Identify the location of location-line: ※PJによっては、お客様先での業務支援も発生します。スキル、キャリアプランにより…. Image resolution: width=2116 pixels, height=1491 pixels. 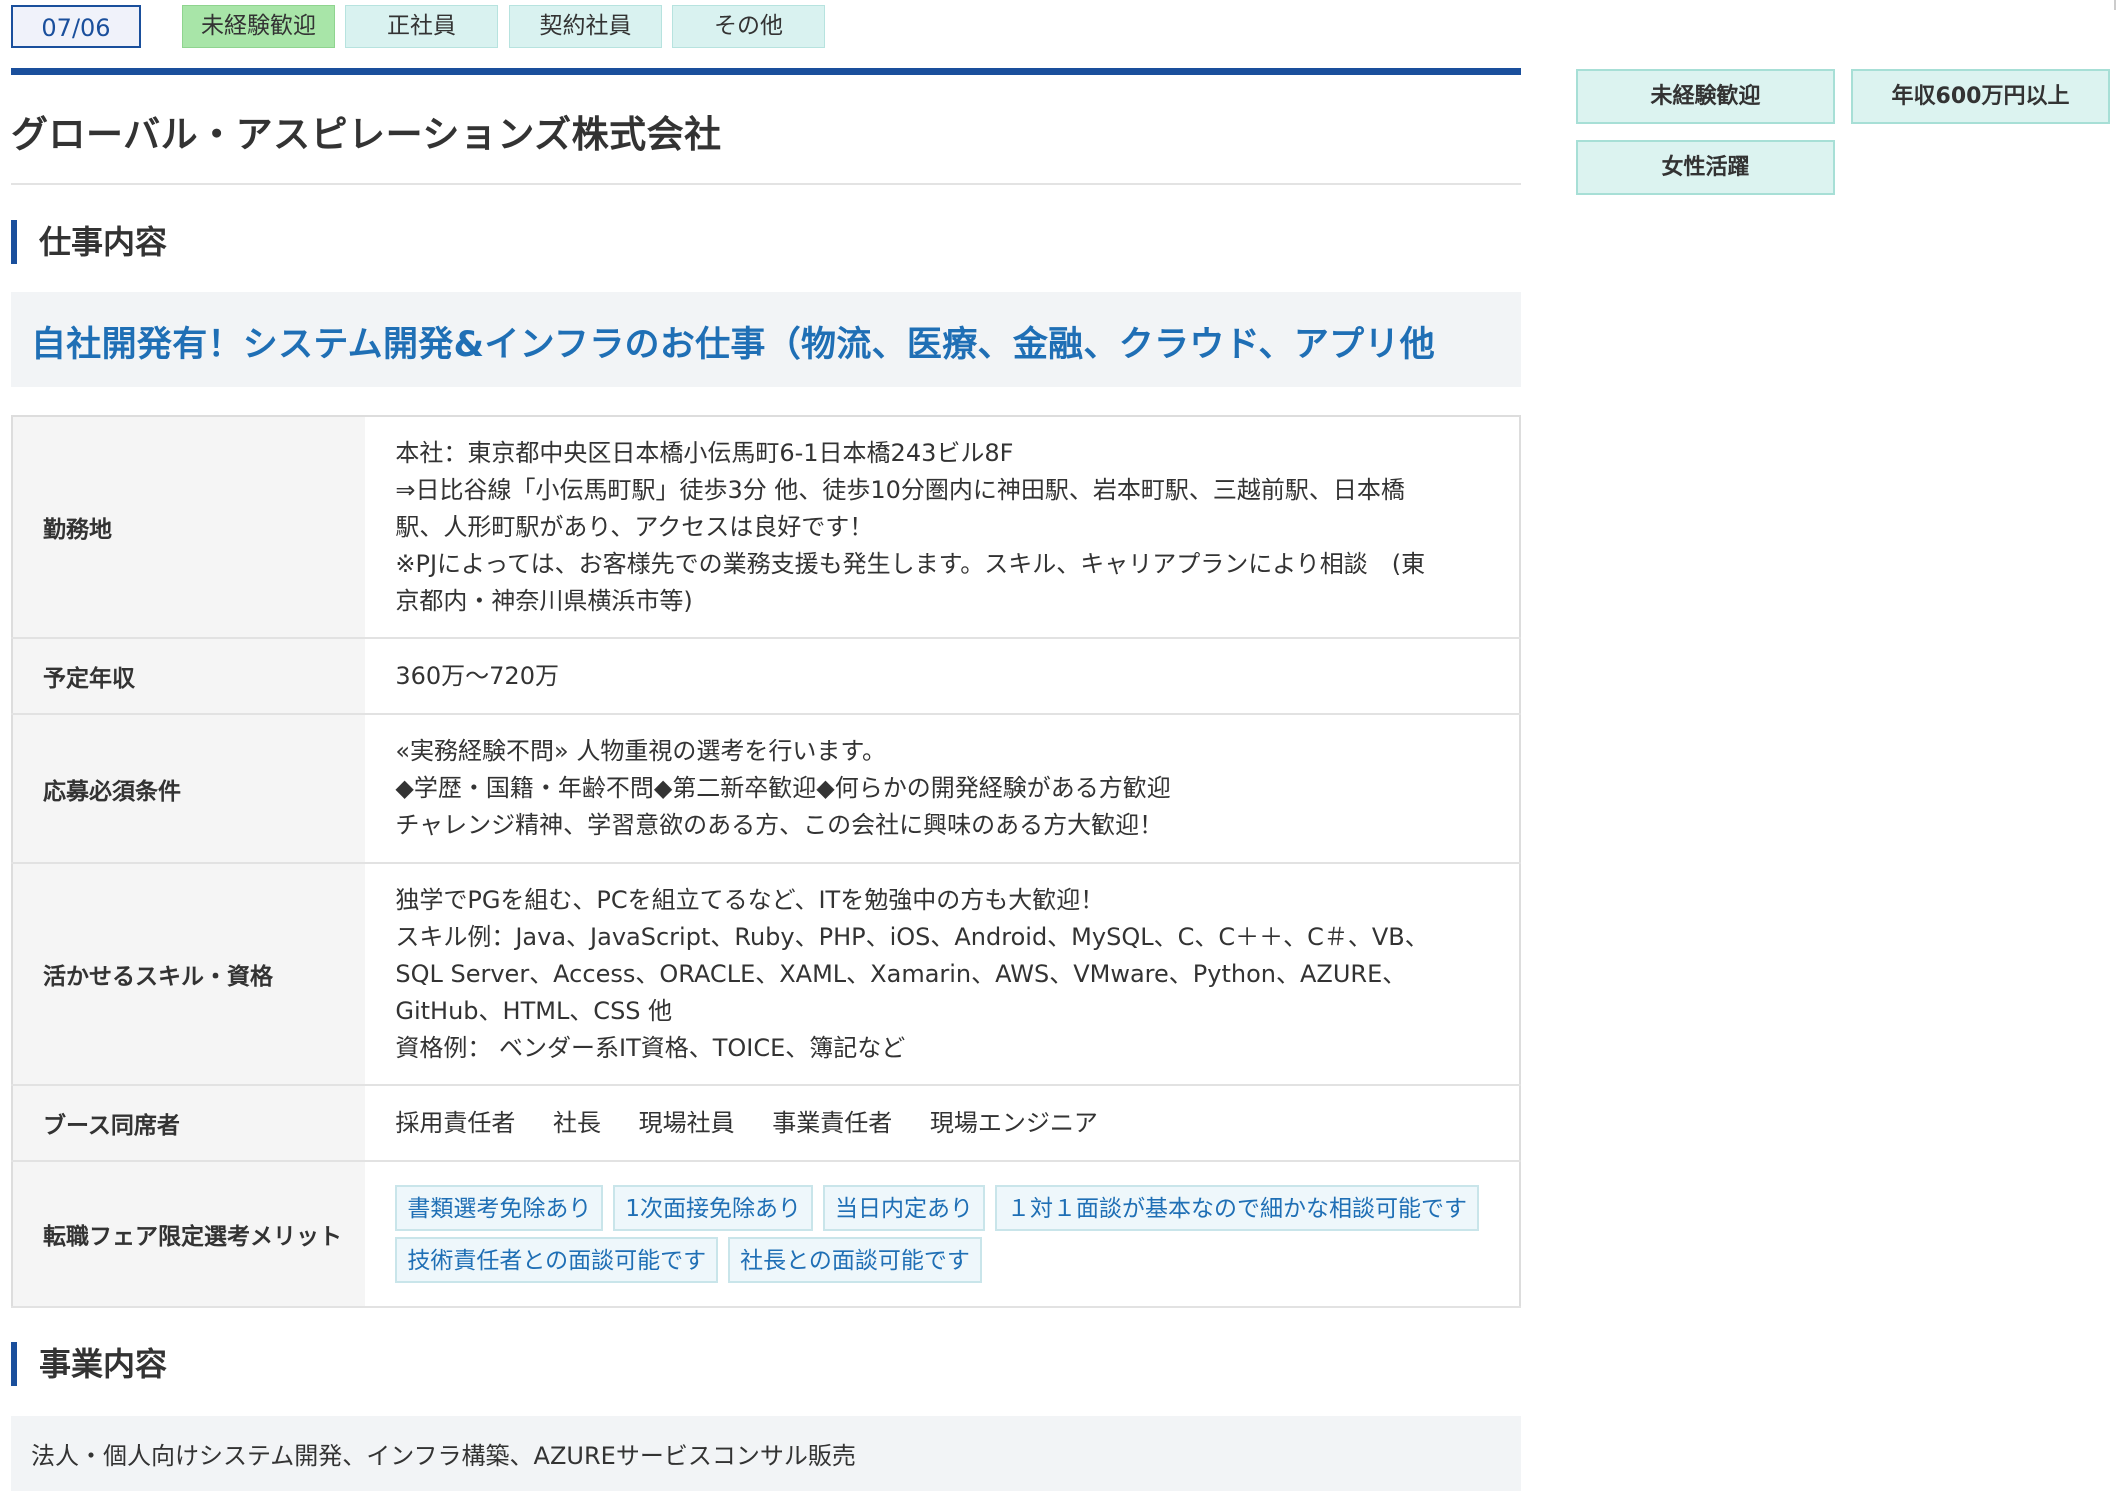
(910, 563).